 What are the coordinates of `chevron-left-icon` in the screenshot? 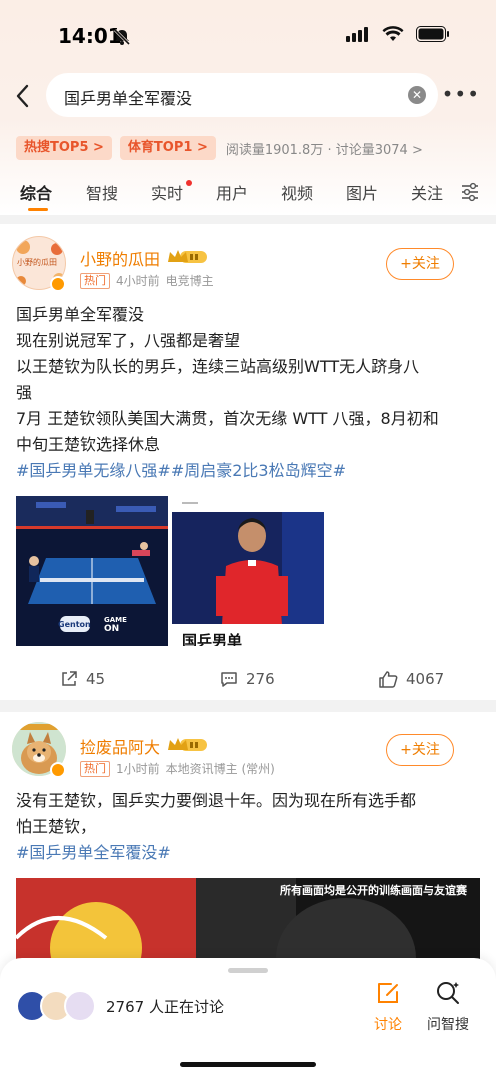 It's located at (22, 96).